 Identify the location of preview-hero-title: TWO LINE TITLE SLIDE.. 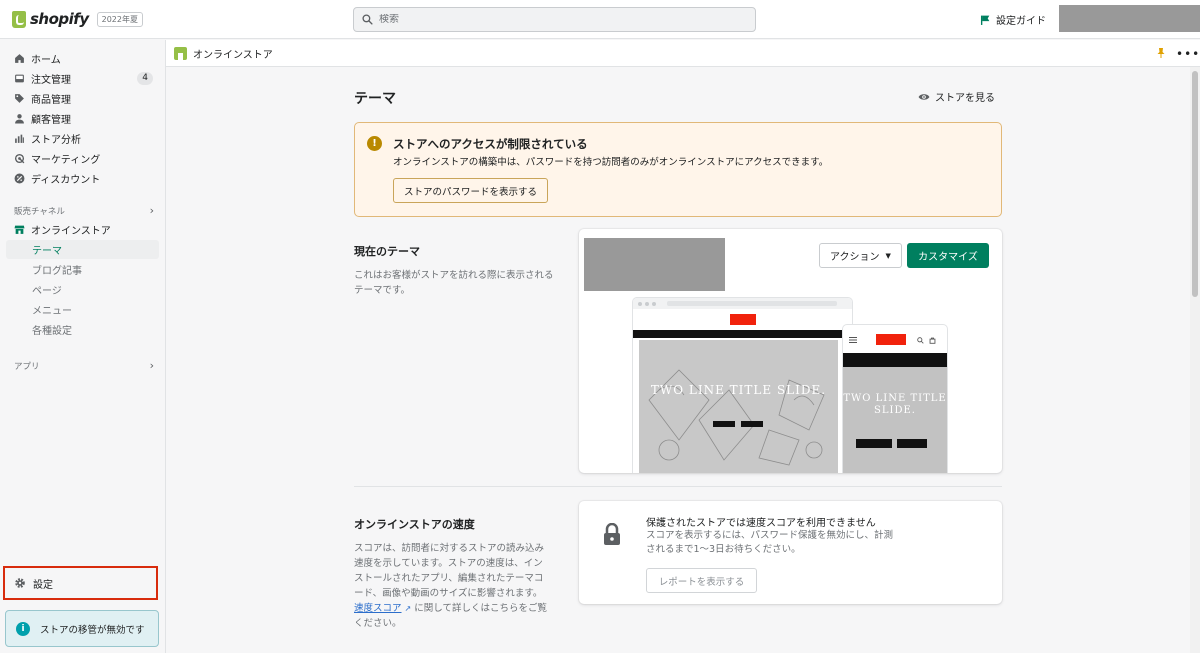
(738, 390).